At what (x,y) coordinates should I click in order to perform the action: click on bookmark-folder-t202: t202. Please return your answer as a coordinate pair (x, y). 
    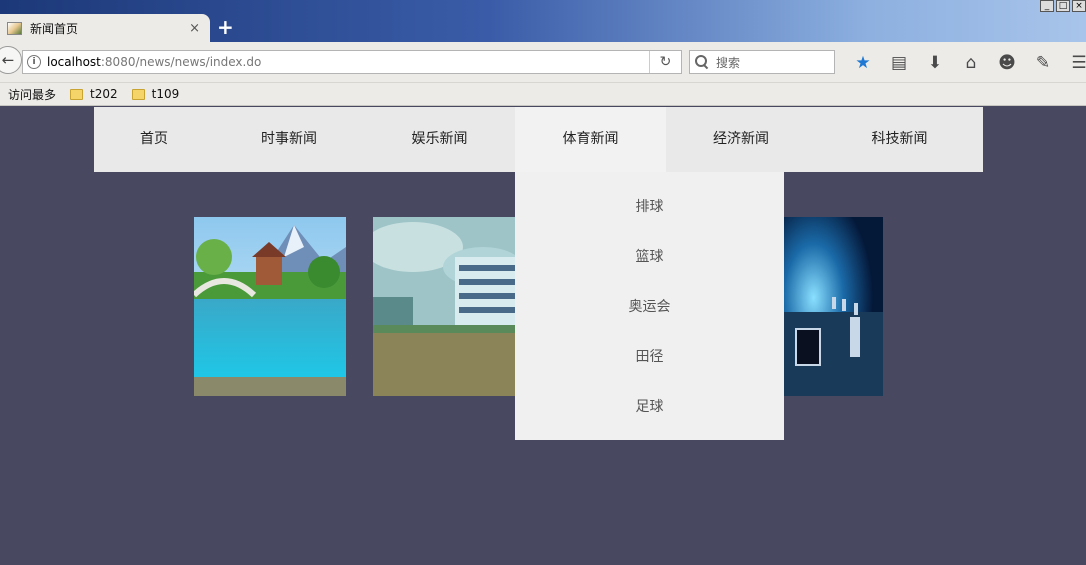
    Looking at the image, I should click on (94, 94).